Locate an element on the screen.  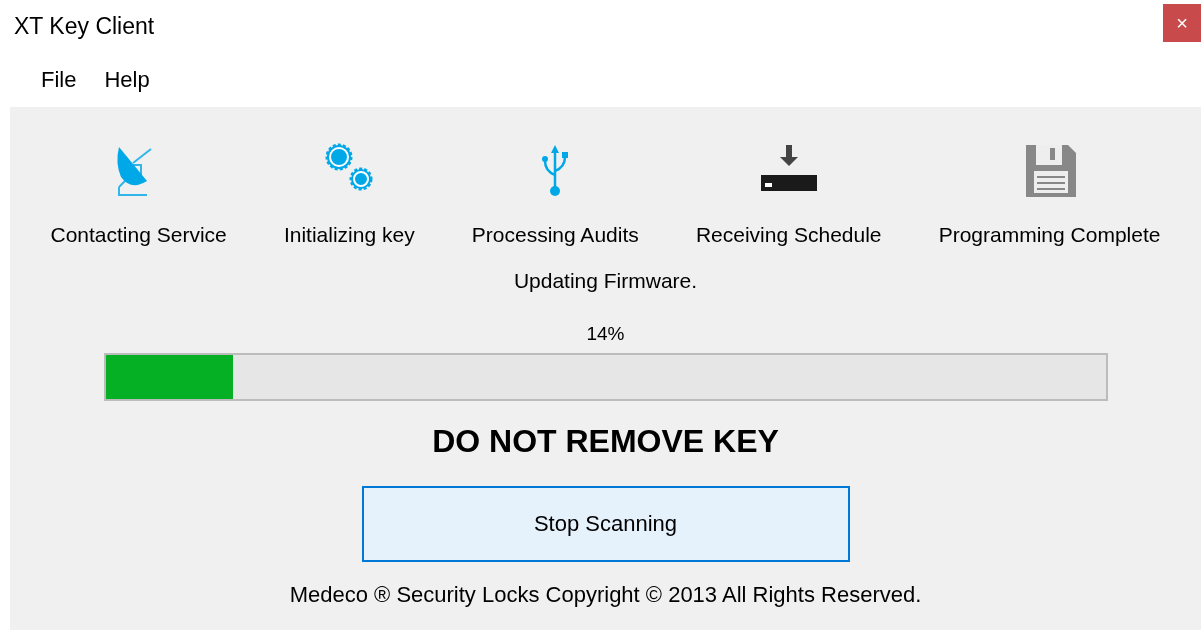
step-label: Receiving Schedule is located at coordinates (788, 235).